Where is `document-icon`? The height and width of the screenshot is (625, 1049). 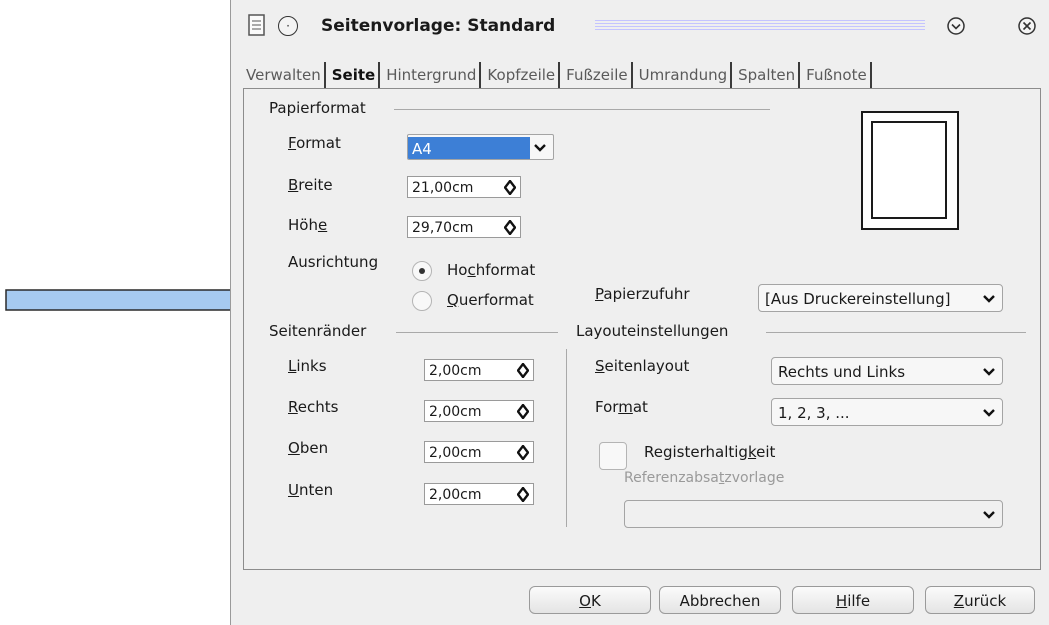 document-icon is located at coordinates (257, 25).